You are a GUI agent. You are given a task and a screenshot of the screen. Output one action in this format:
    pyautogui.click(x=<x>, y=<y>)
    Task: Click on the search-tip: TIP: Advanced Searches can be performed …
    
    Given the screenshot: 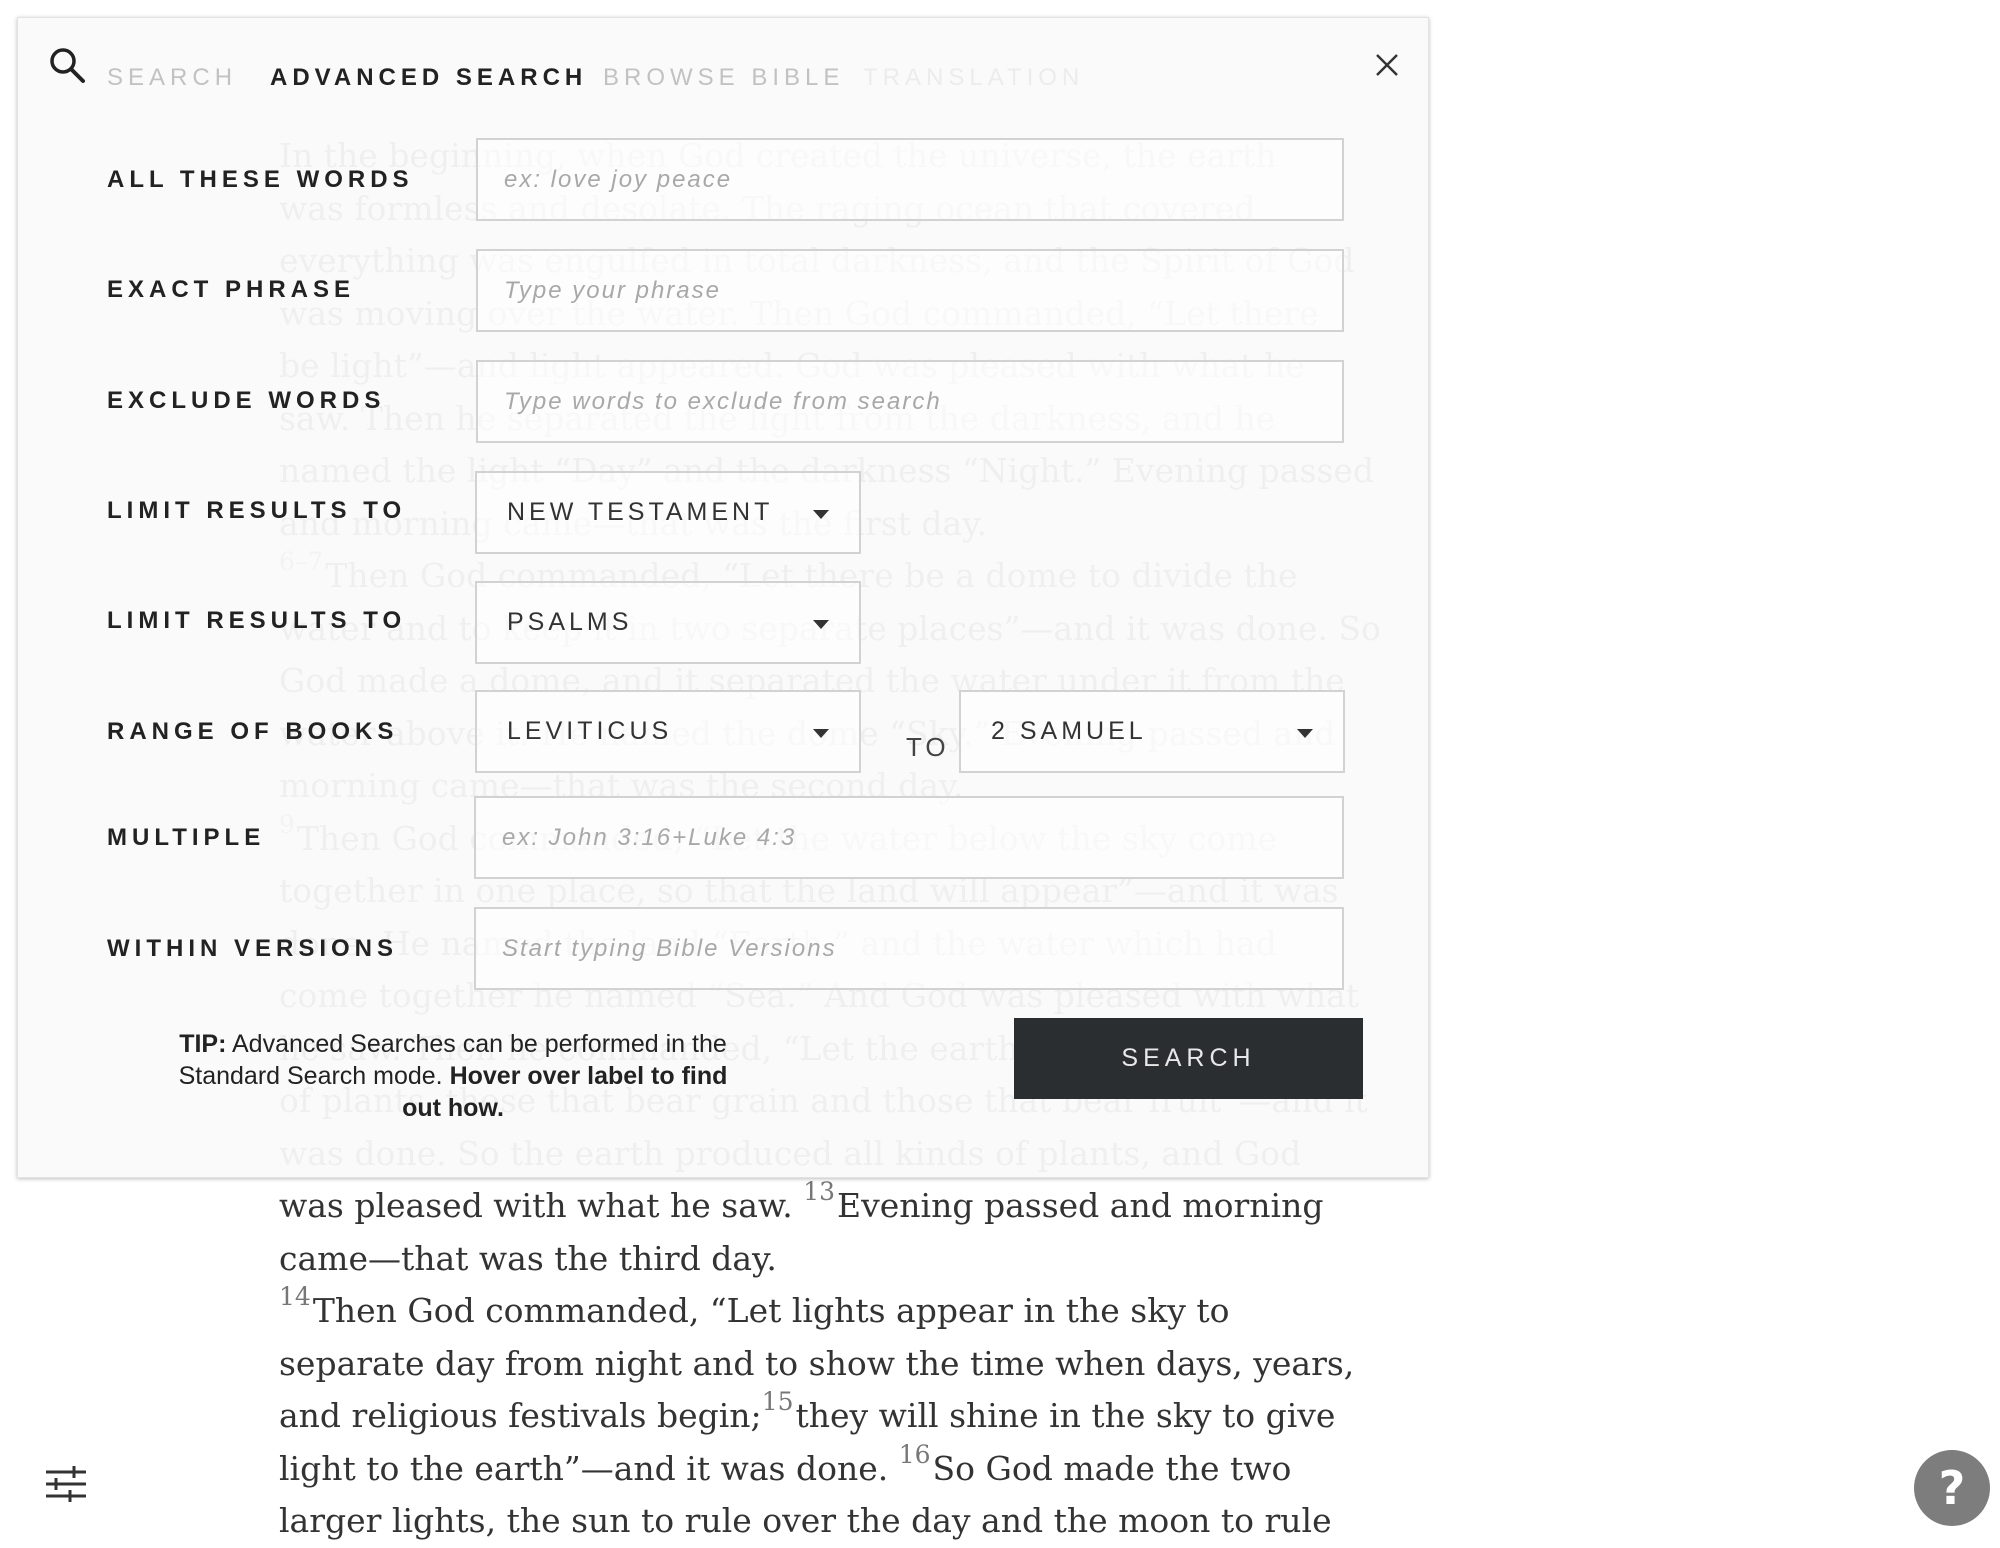 What is the action you would take?
    pyautogui.click(x=453, y=1076)
    